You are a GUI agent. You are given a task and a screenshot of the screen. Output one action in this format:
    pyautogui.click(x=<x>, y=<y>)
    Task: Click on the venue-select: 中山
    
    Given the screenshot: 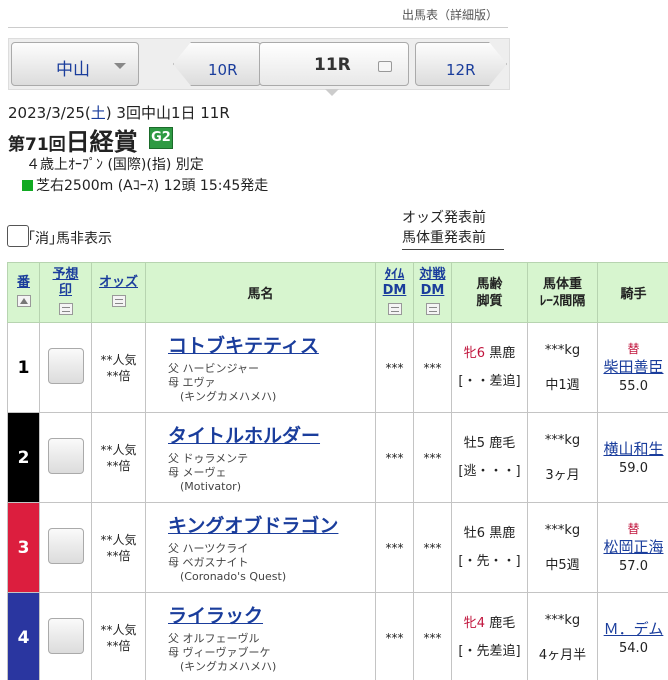 What is the action you would take?
    pyautogui.click(x=75, y=64)
    